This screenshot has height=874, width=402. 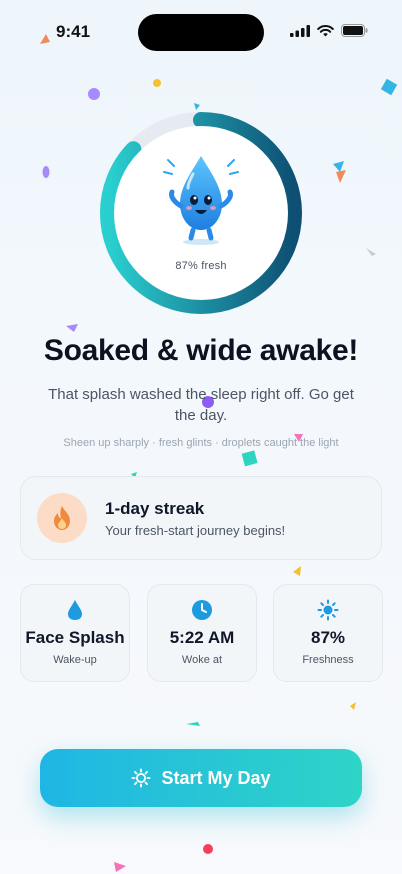 What do you see at coordinates (328, 660) in the screenshot?
I see `stat-label: Freshness` at bounding box center [328, 660].